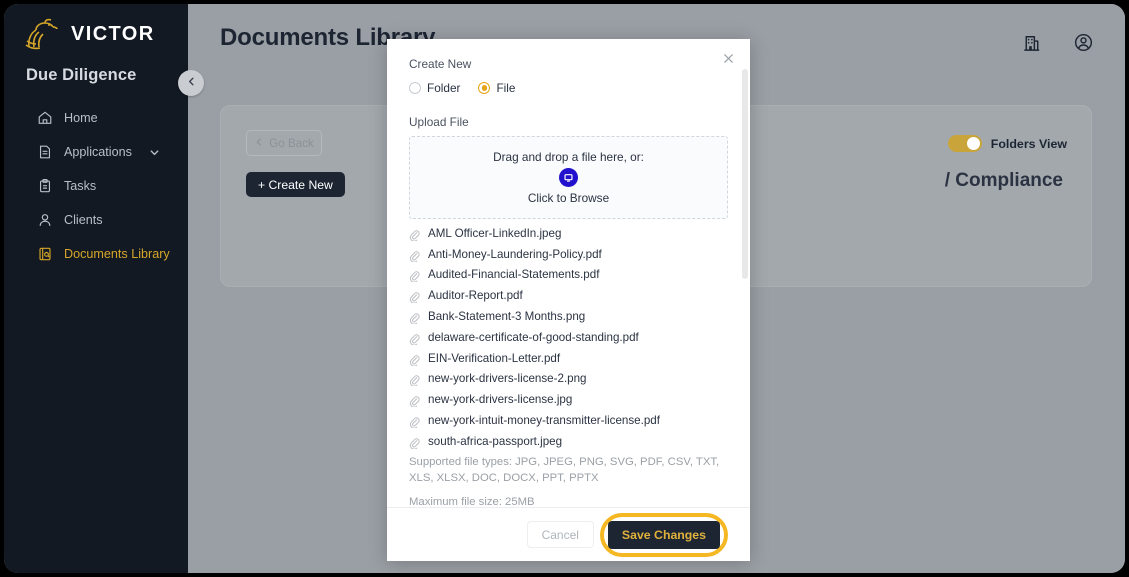 This screenshot has height=577, width=1129. Describe the element at coordinates (560, 534) in the screenshot. I see `cancel-button: Cancel` at that location.